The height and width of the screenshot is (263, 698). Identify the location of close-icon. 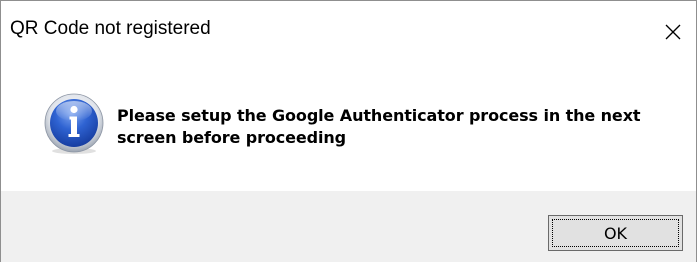
(673, 32).